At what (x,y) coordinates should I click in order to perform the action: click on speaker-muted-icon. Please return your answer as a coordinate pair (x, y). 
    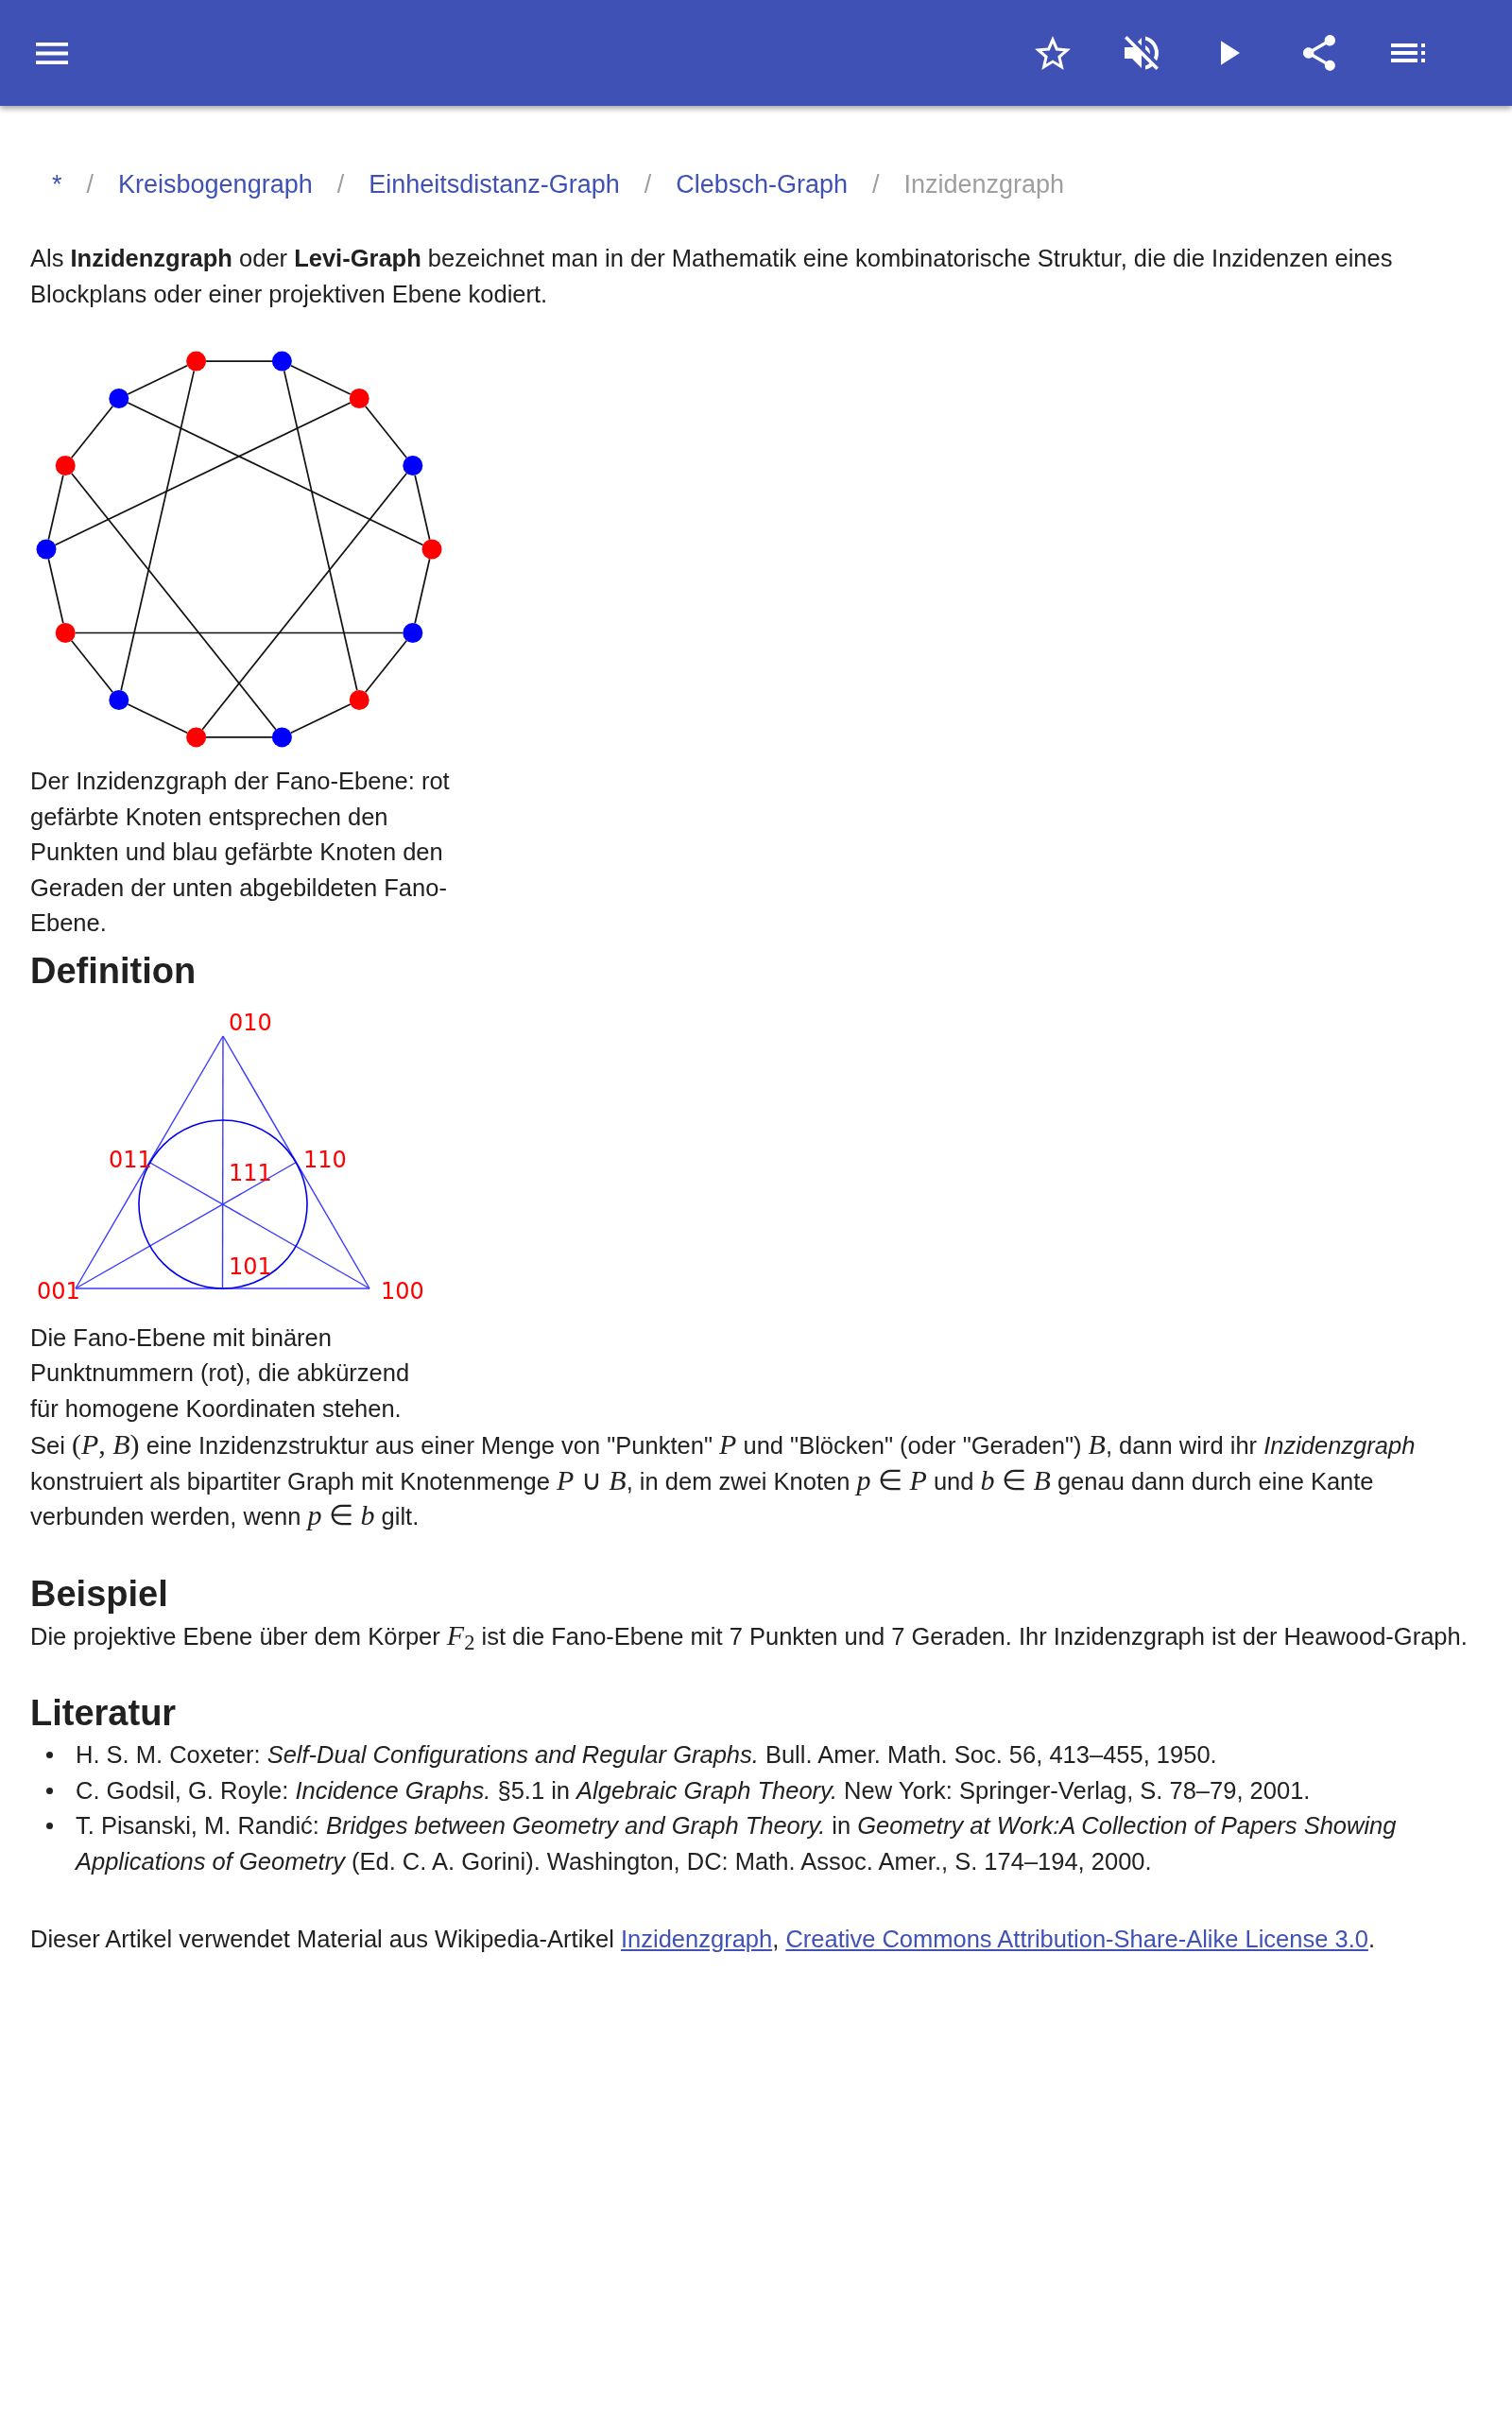
    Looking at the image, I should click on (1142, 53).